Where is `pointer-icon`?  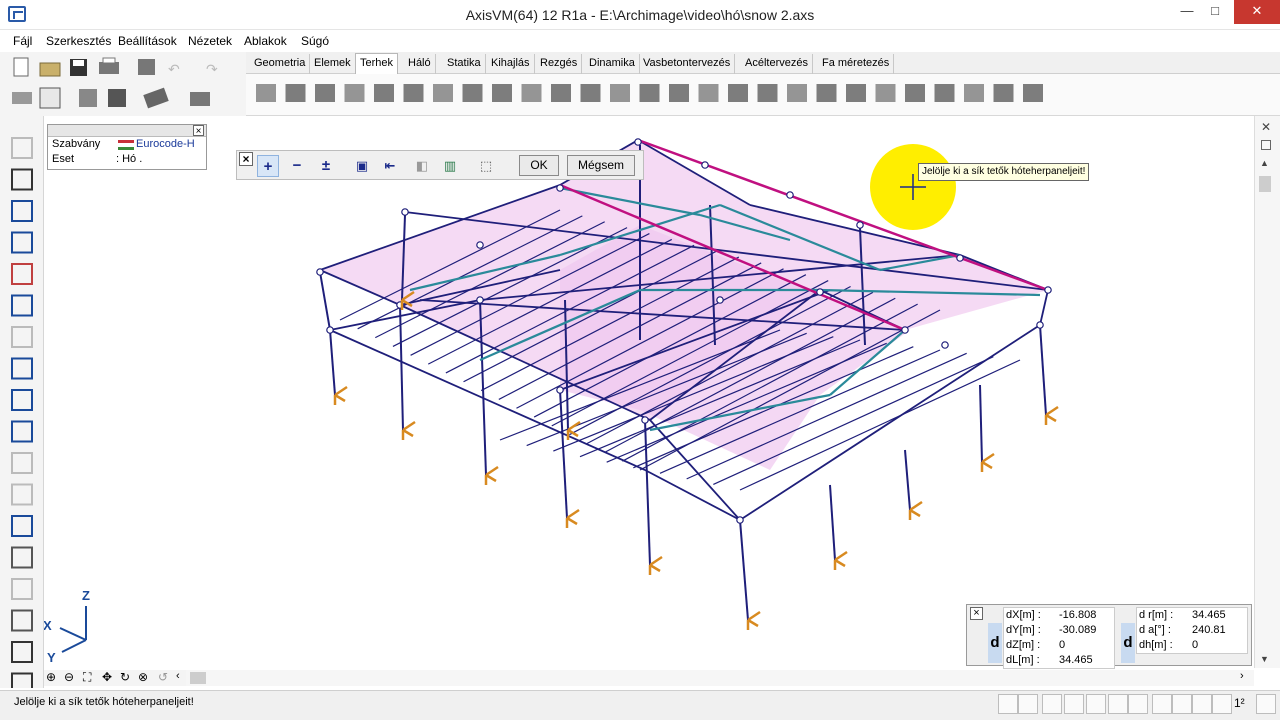 pointer-icon is located at coordinates (22, 148).